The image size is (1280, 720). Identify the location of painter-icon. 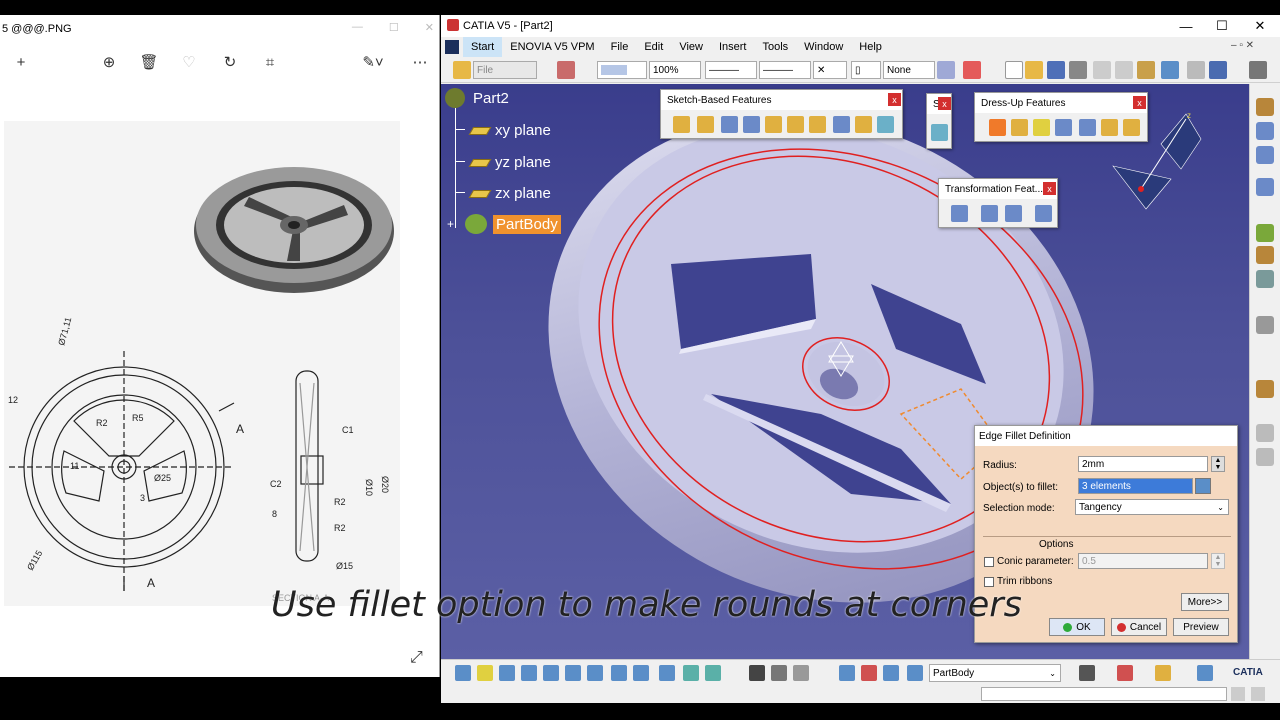
(946, 70).